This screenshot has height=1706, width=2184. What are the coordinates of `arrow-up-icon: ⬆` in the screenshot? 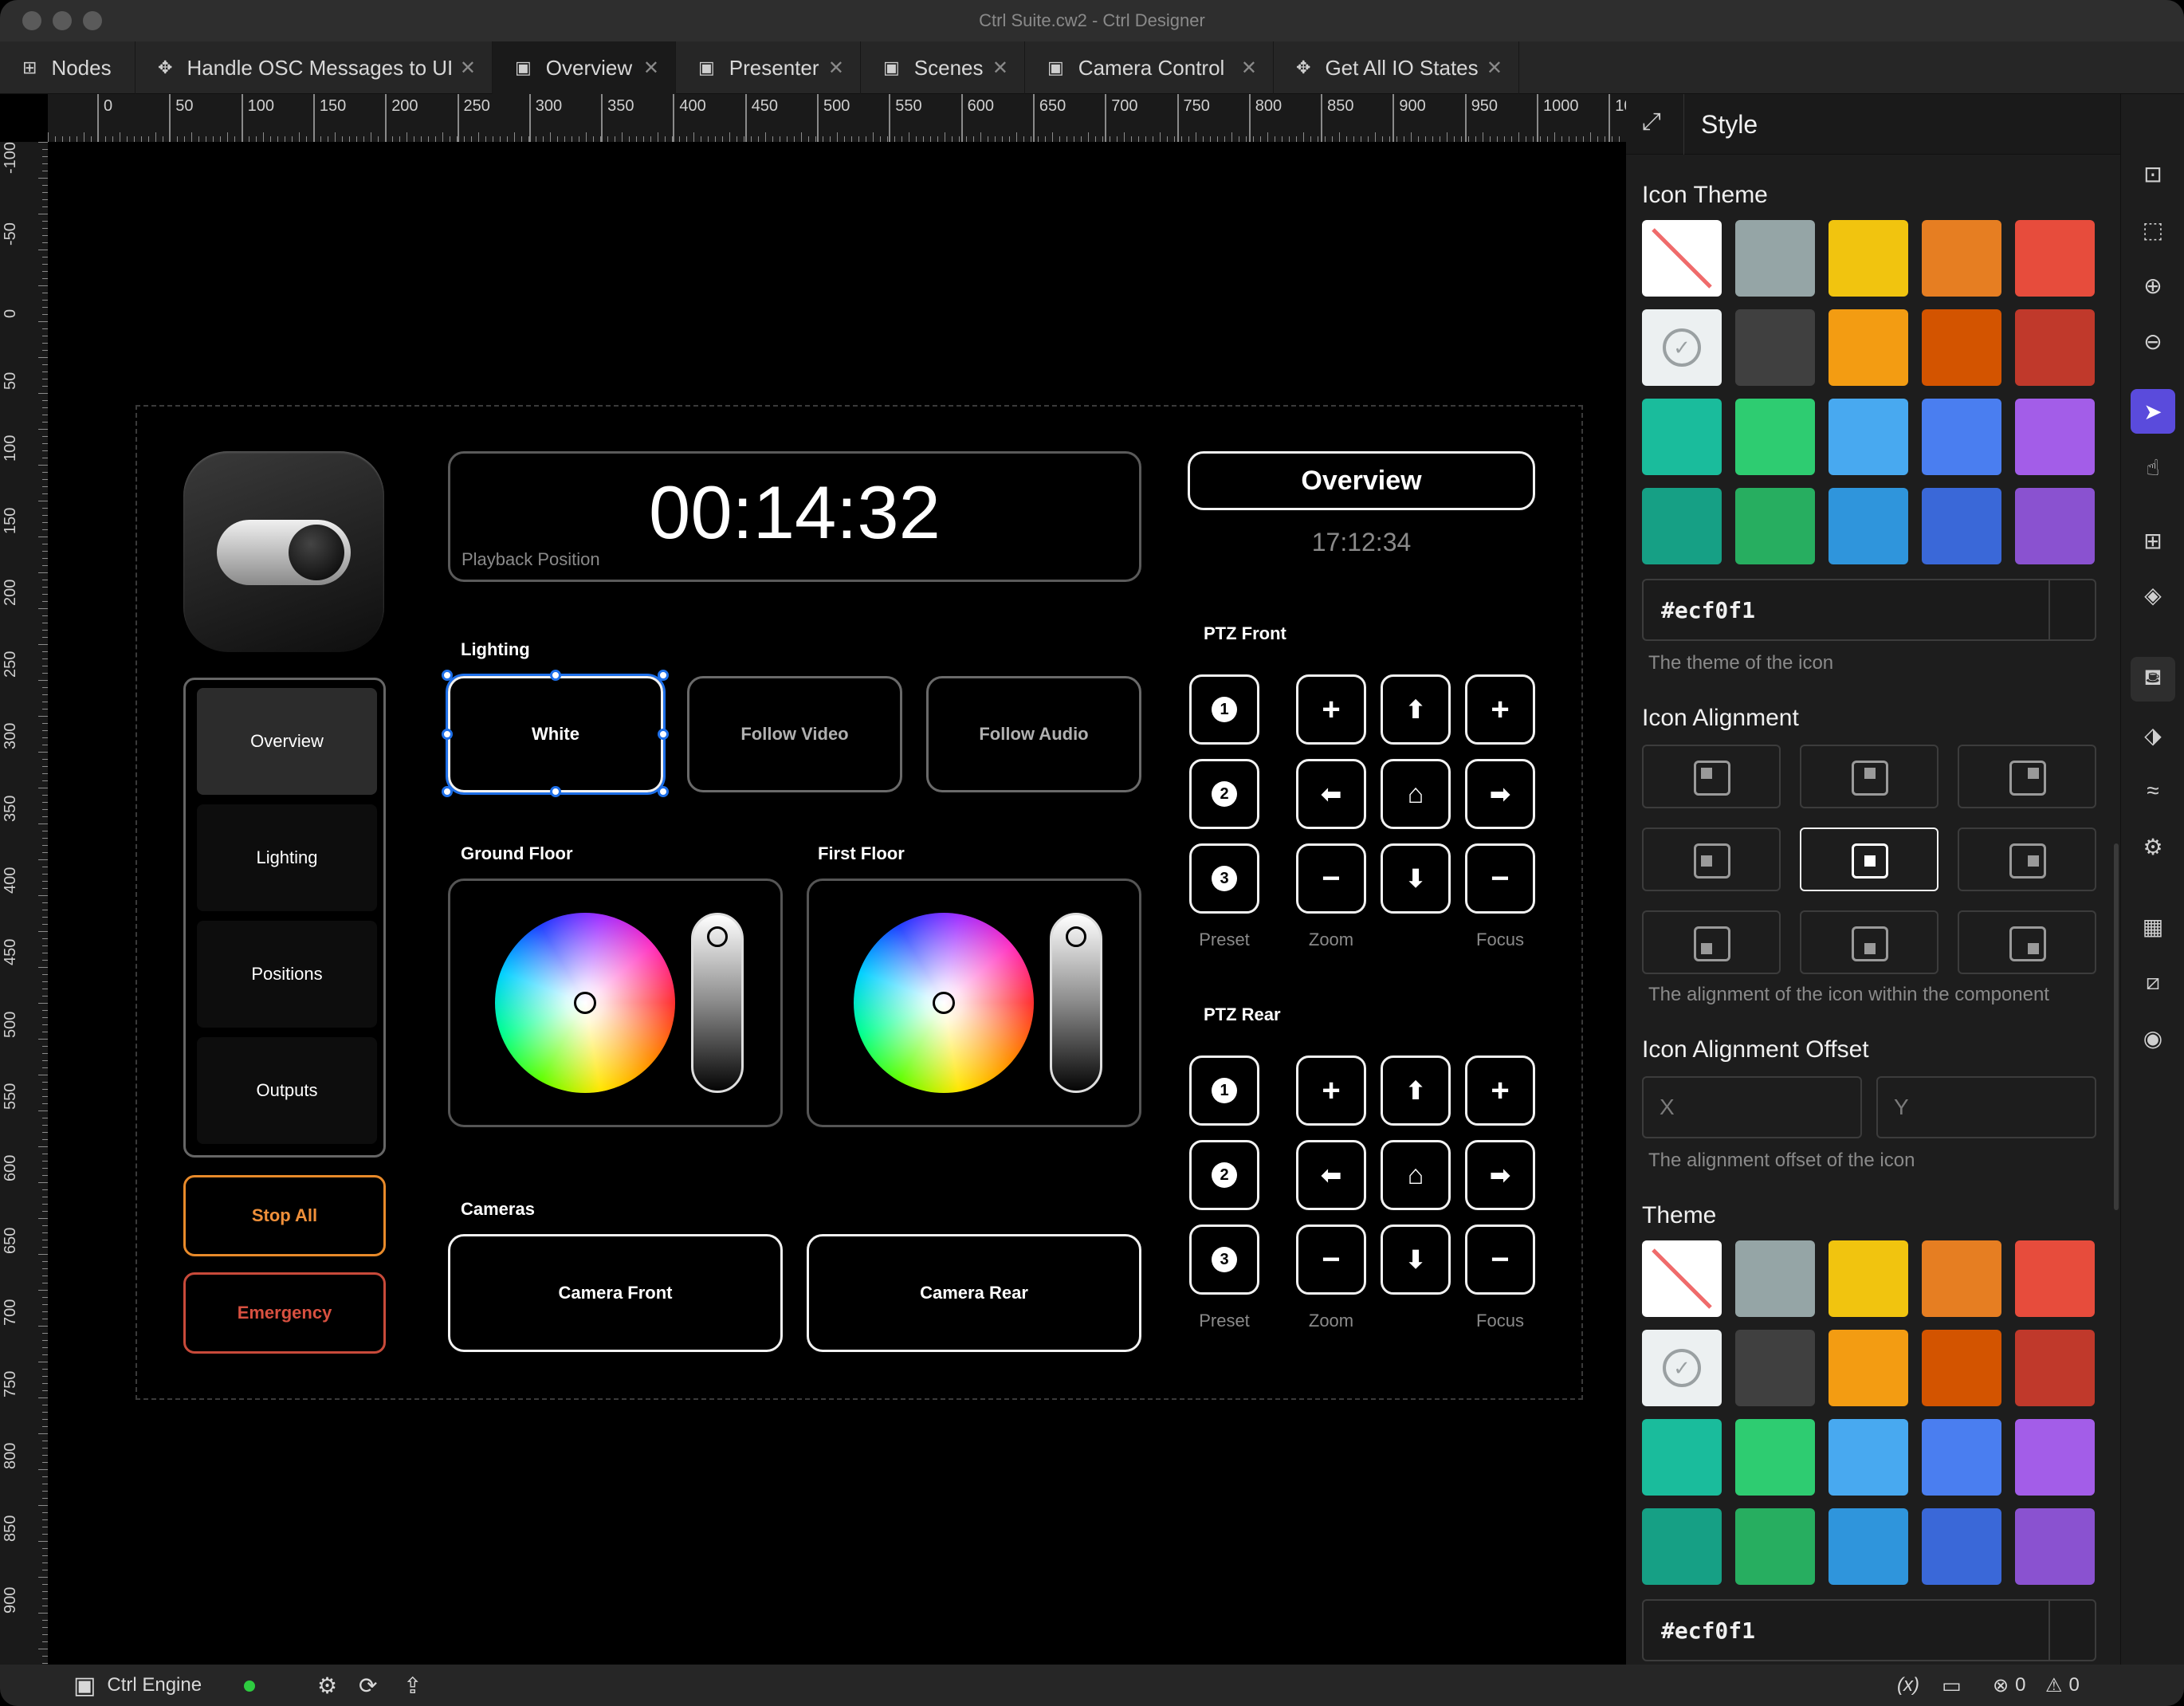 It's located at (1416, 1090).